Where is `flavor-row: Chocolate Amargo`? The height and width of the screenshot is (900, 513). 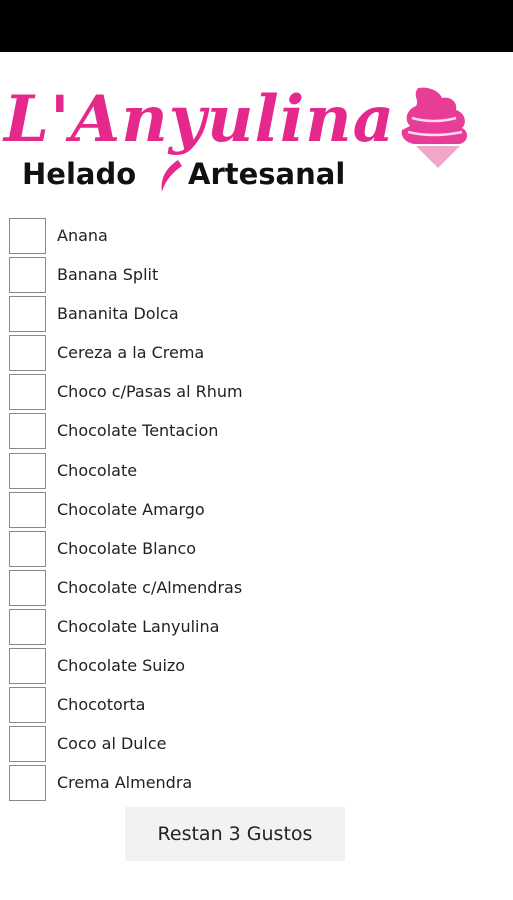
flavor-row: Chocolate Amargo is located at coordinates (256, 510).